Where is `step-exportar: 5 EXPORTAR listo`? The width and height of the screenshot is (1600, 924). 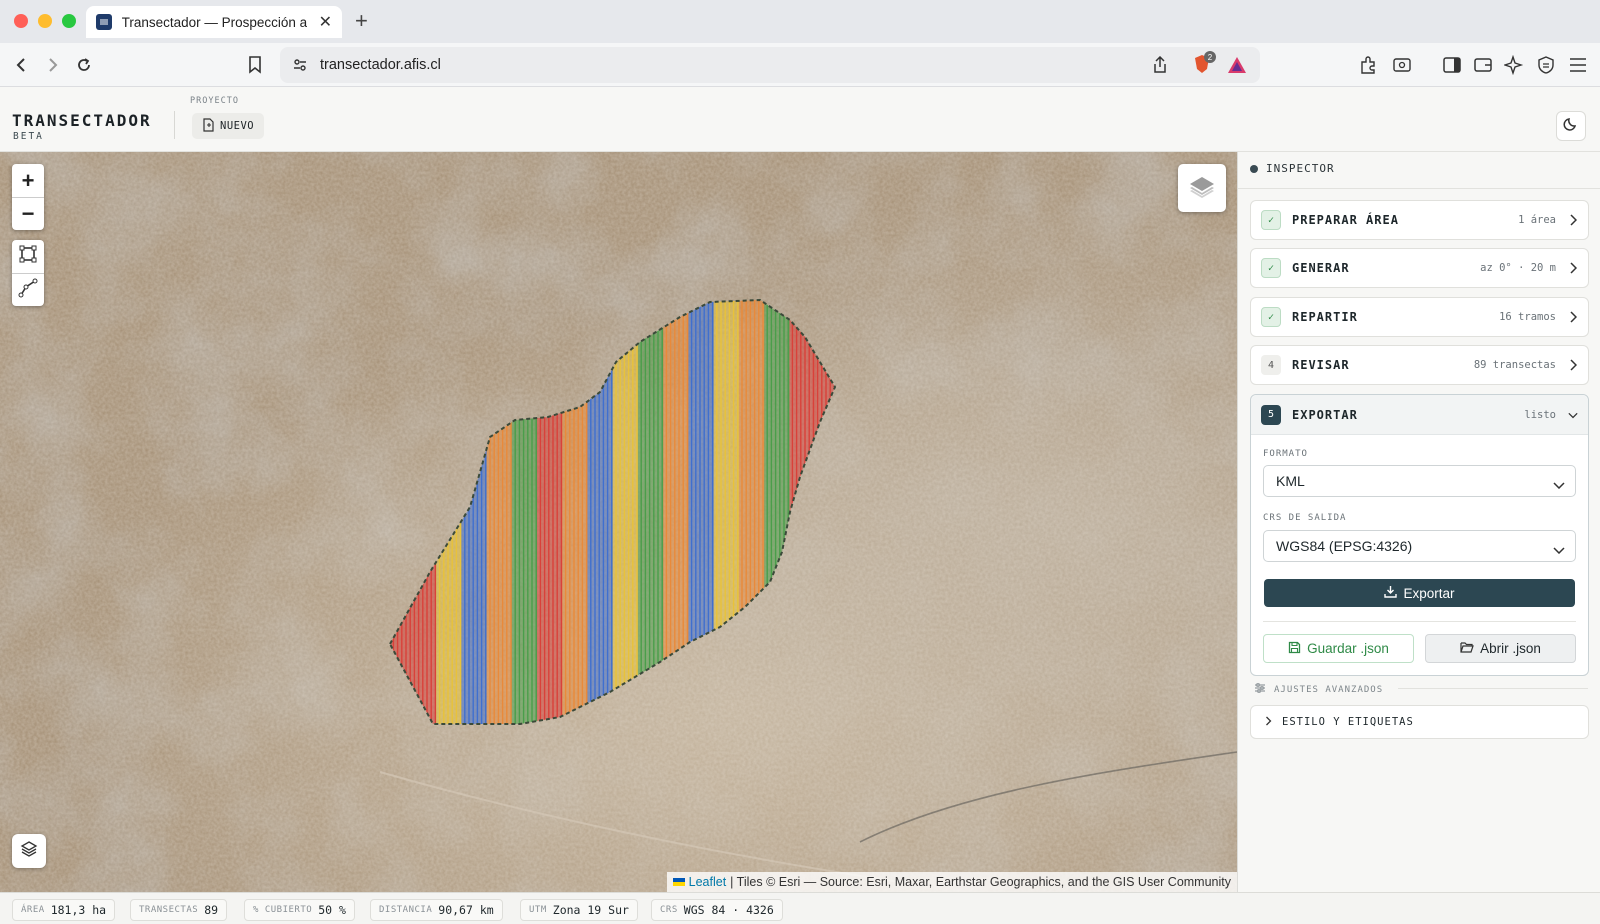 step-exportar: 5 EXPORTAR listo is located at coordinates (1419, 415).